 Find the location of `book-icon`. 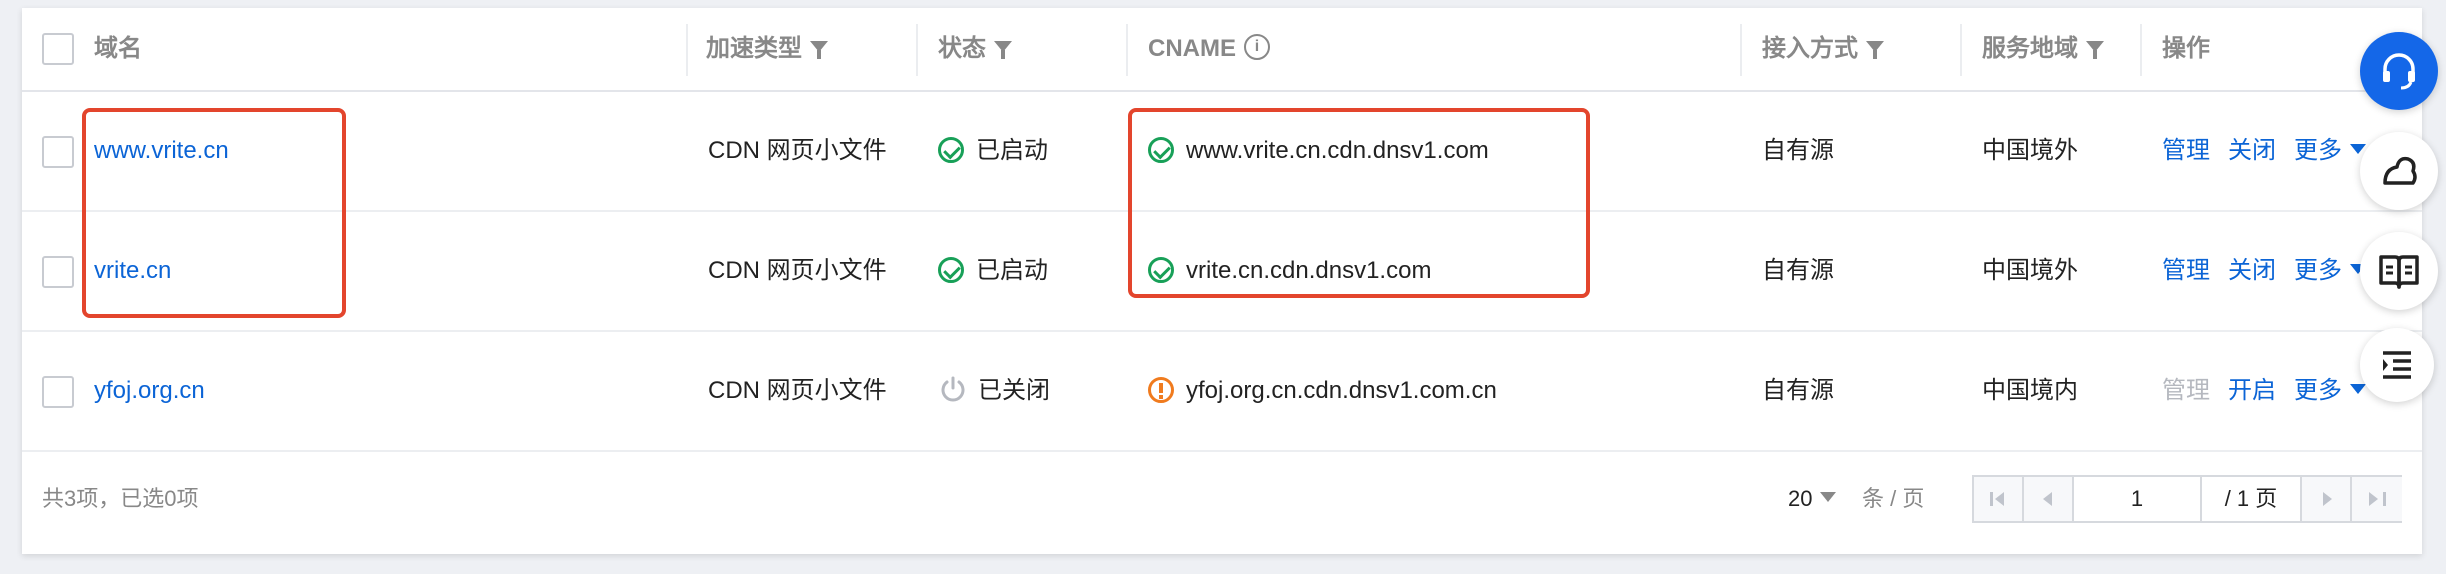

book-icon is located at coordinates (2399, 272).